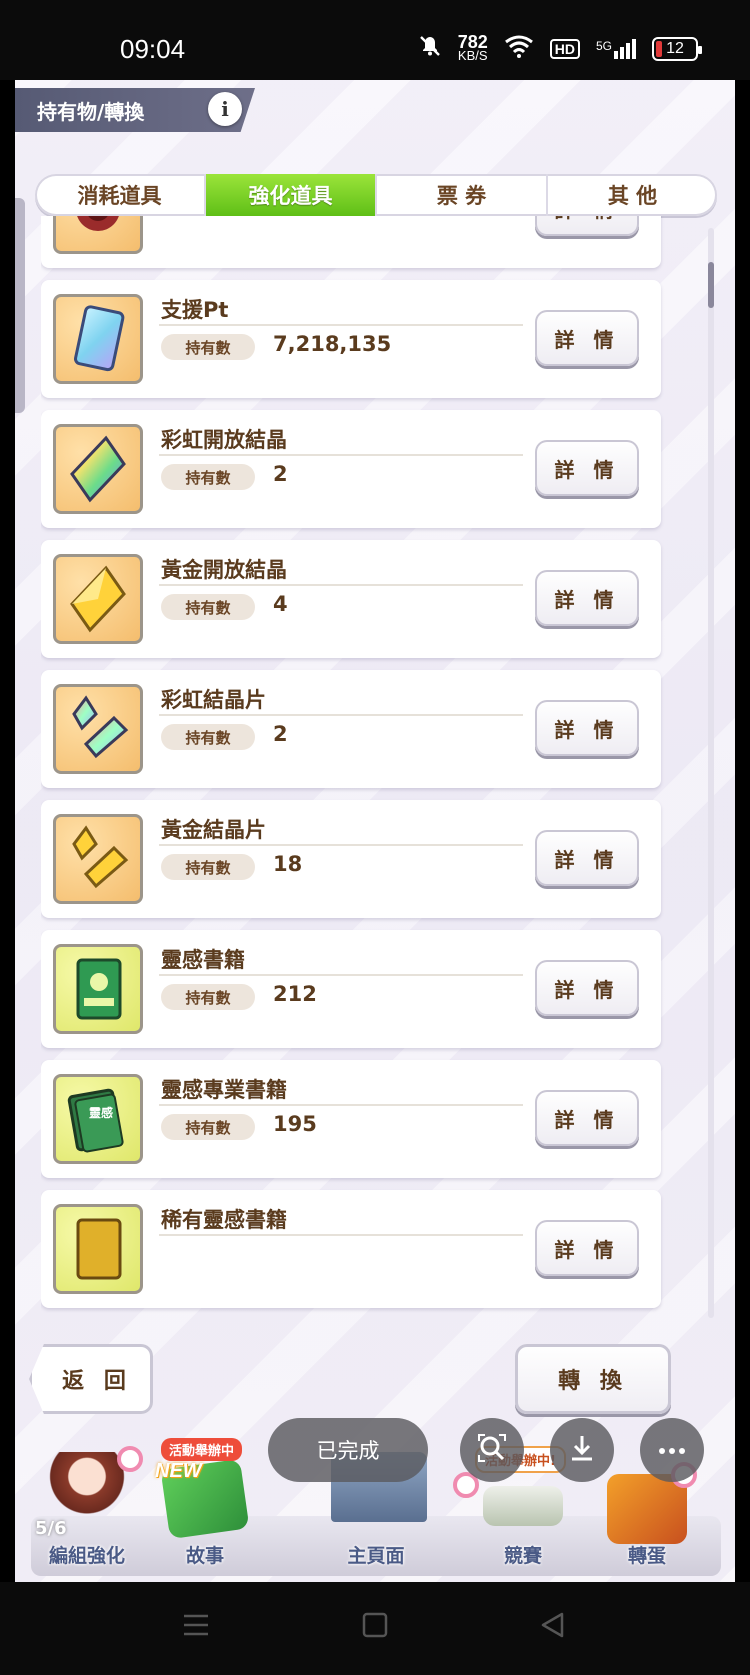 The height and width of the screenshot is (1675, 750). I want to click on item-name: 彩虹開放結晶, so click(224, 440).